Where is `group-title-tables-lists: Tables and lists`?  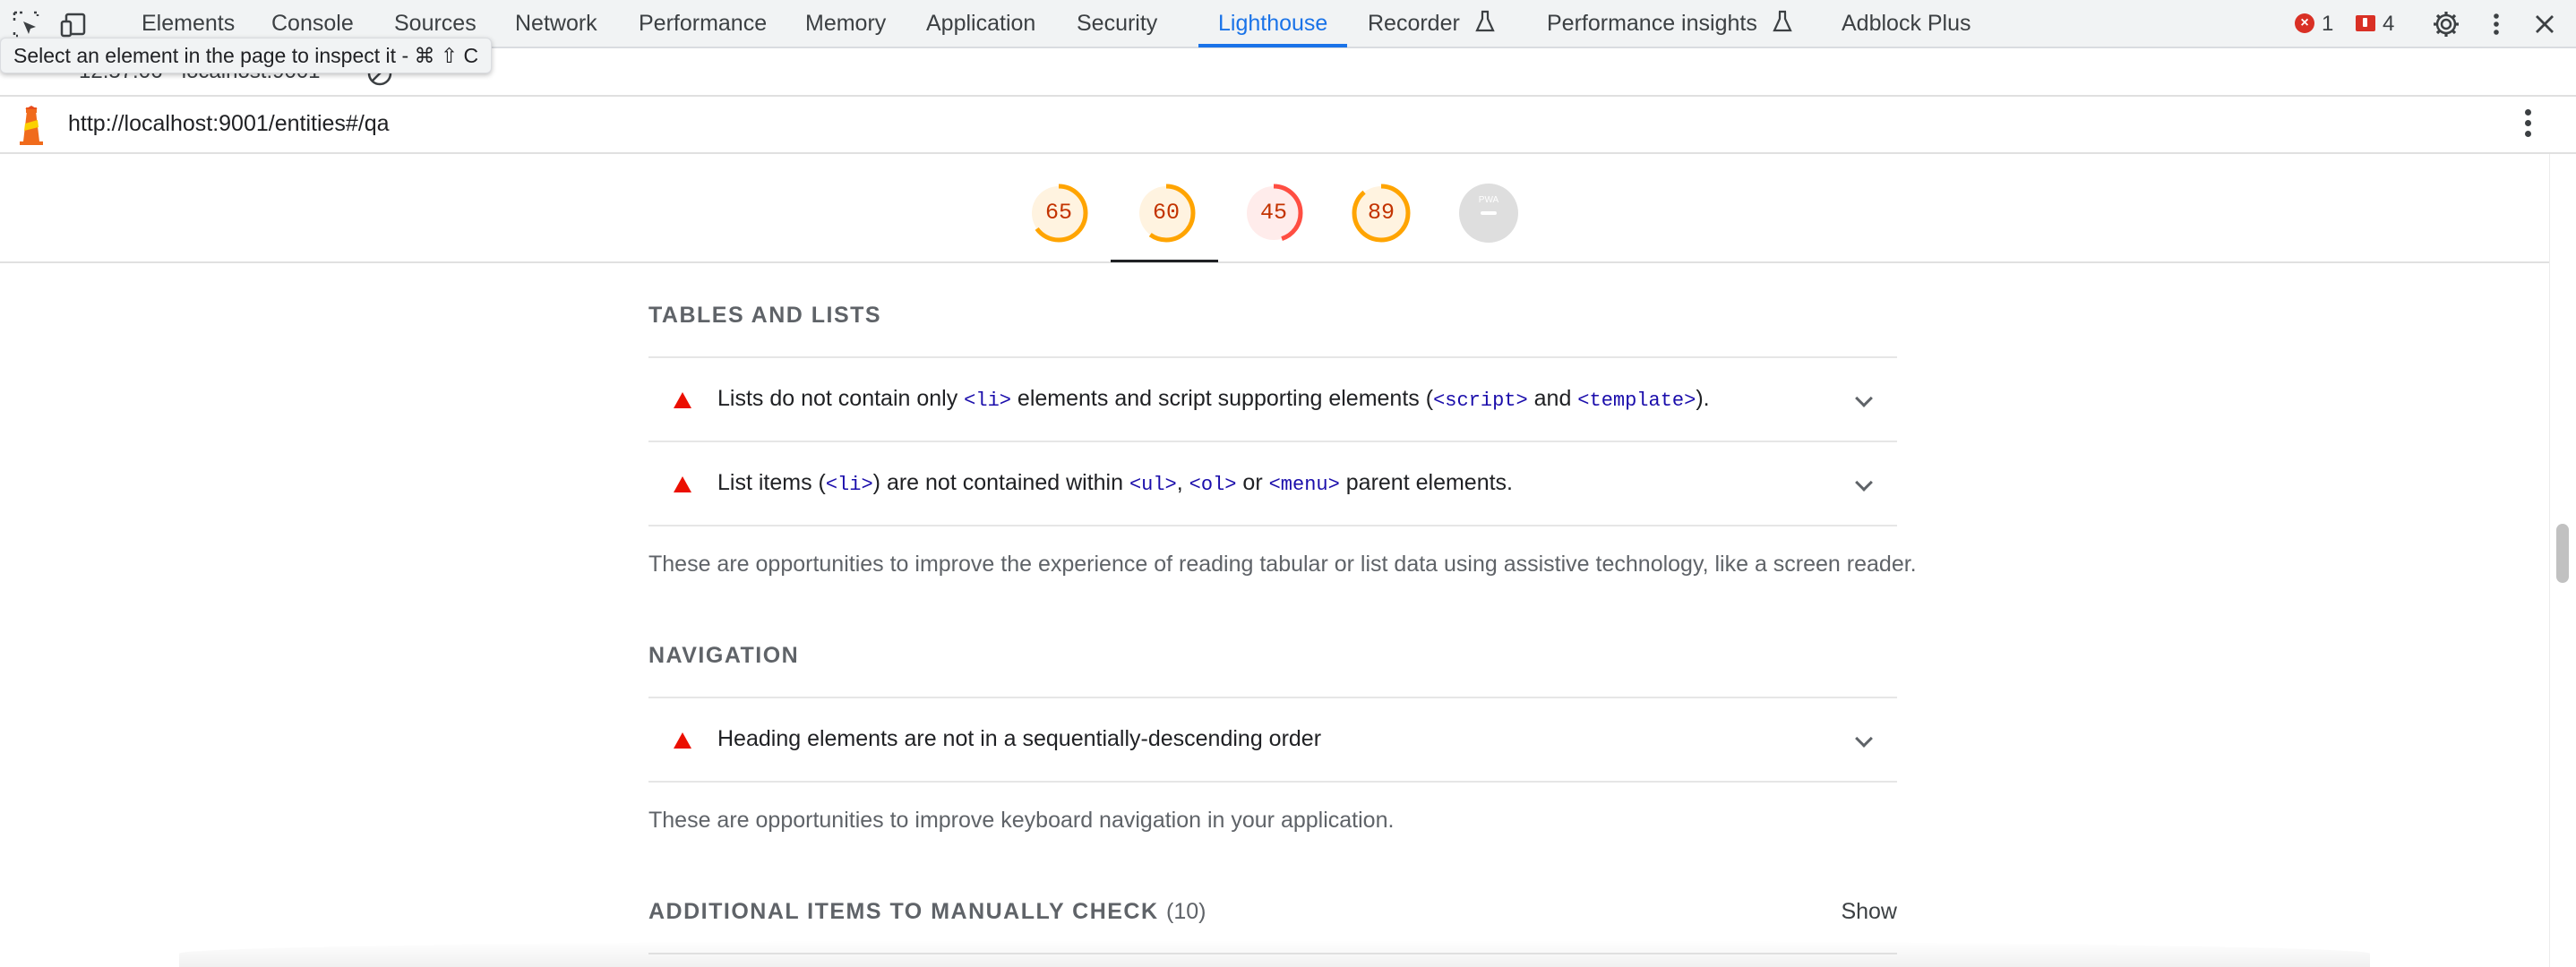
group-title-tables-lists: Tables and lists is located at coordinates (765, 315).